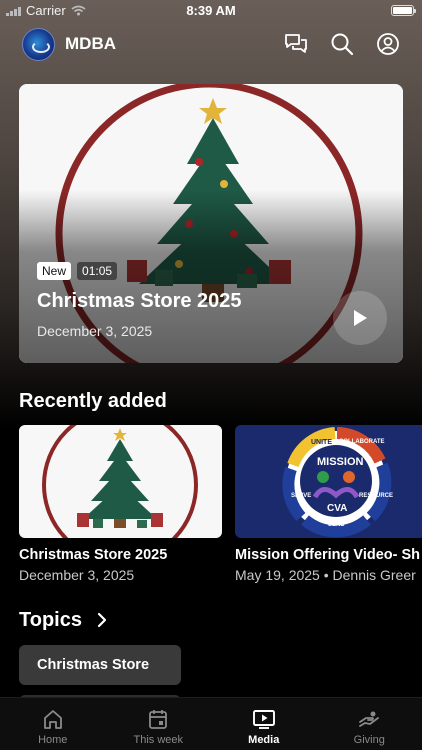 This screenshot has height=750, width=422. I want to click on status-time: 8:39 AM, so click(211, 10).